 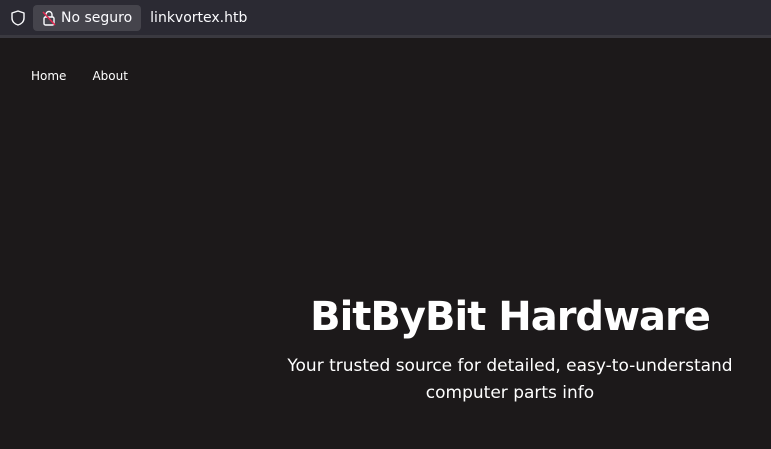 I want to click on browser-url-bar: No seguro linkvortex.htb, so click(x=385, y=17).